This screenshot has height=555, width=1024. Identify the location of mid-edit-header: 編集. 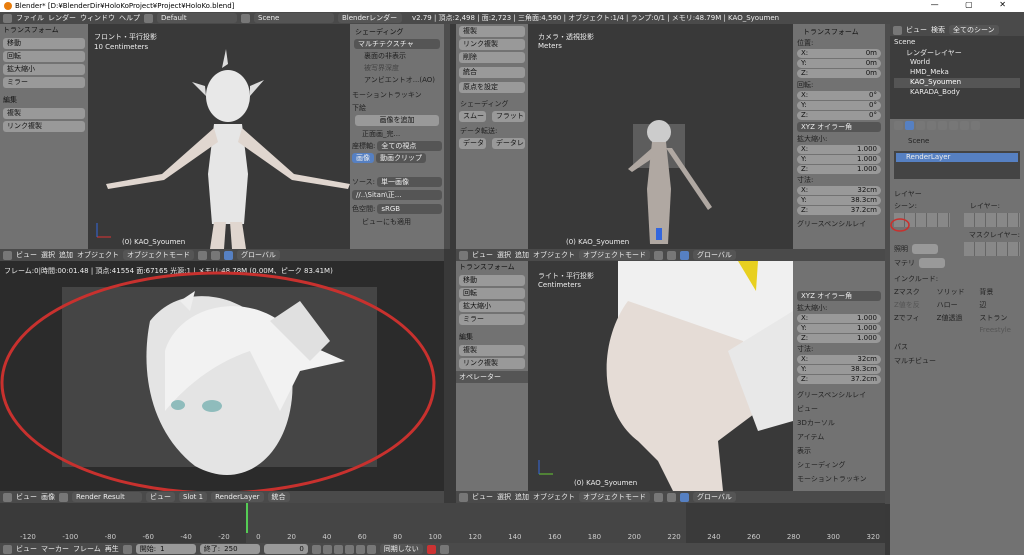
(492, 337).